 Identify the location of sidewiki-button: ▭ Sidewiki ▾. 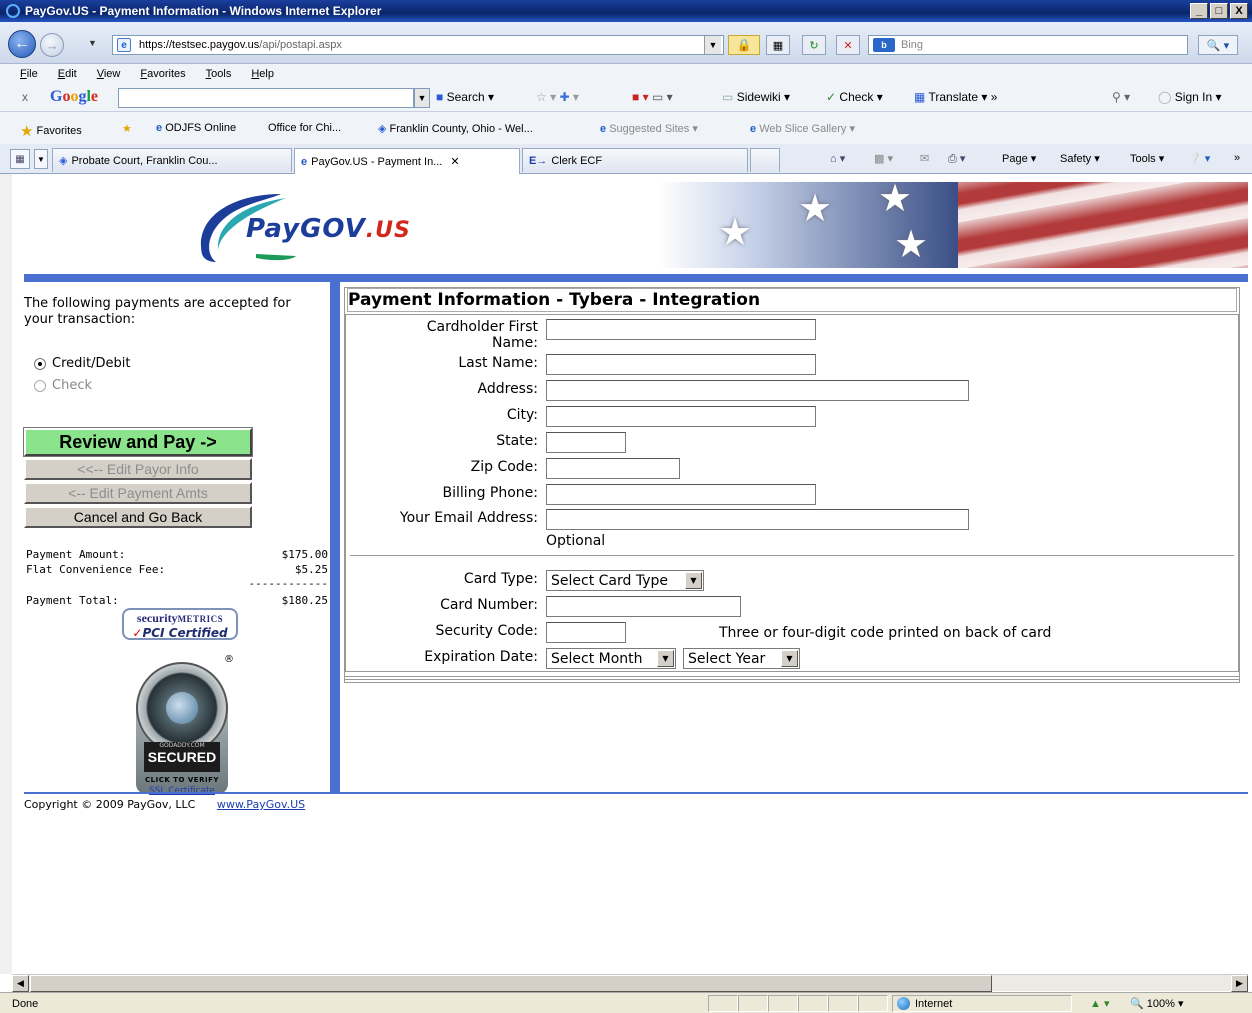
(756, 97).